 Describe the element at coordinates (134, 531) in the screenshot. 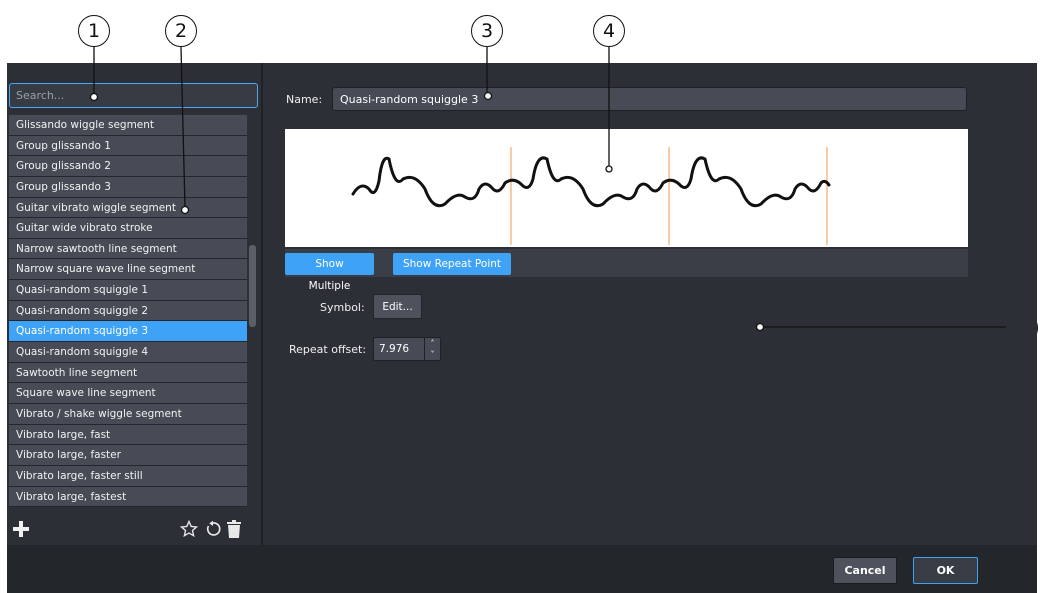

I see `list-toolbar` at that location.